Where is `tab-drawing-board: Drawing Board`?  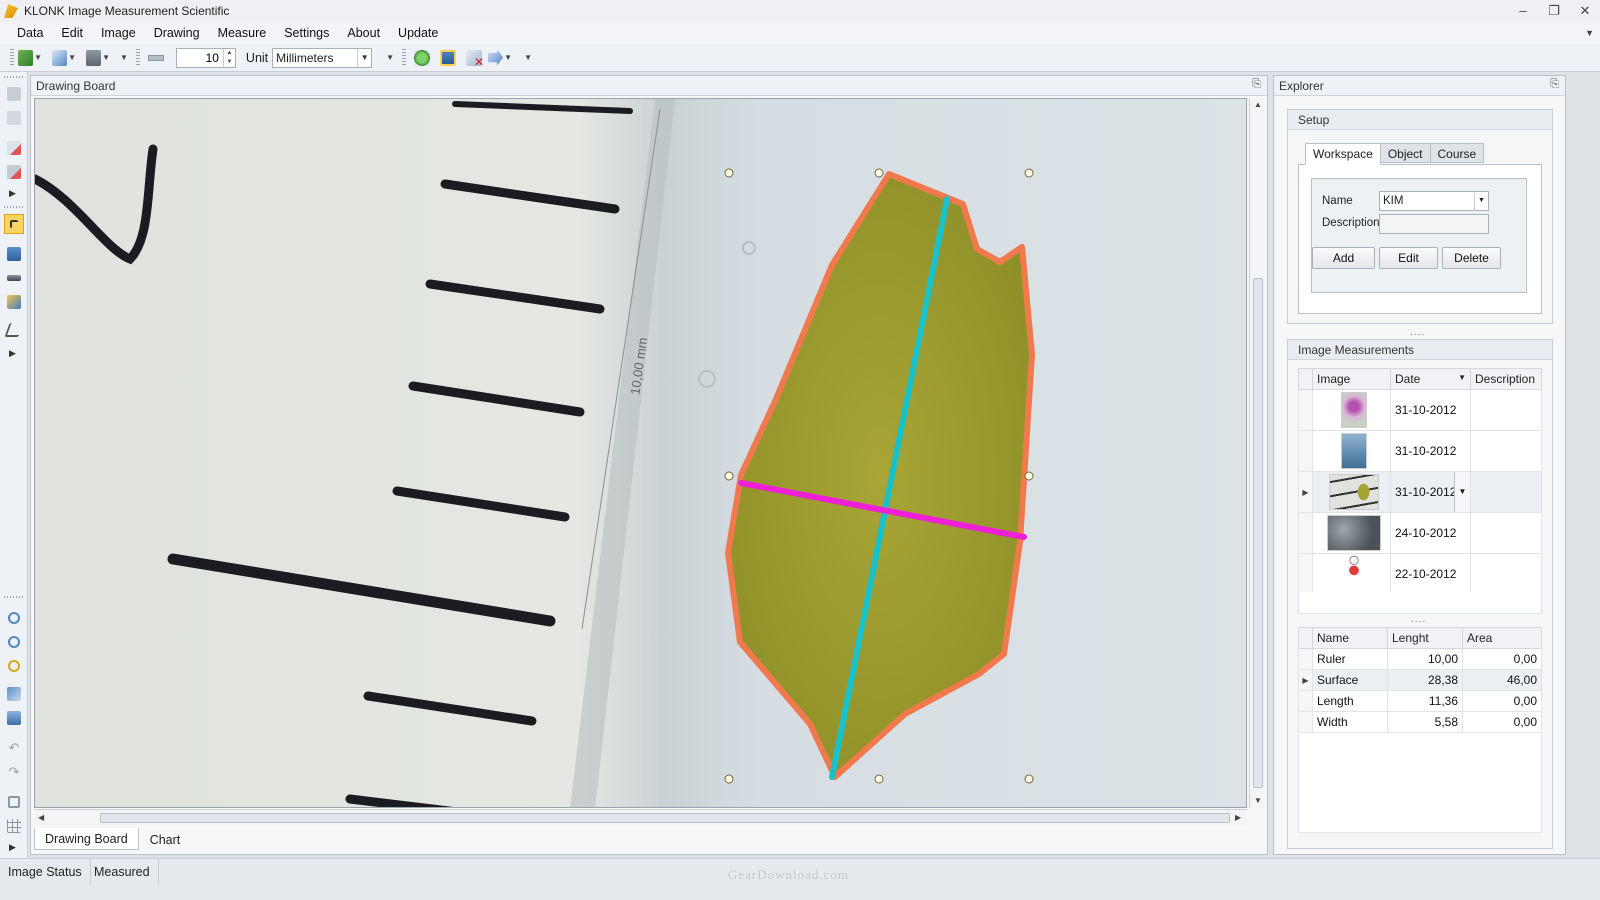 tab-drawing-board: Drawing Board is located at coordinates (86, 839).